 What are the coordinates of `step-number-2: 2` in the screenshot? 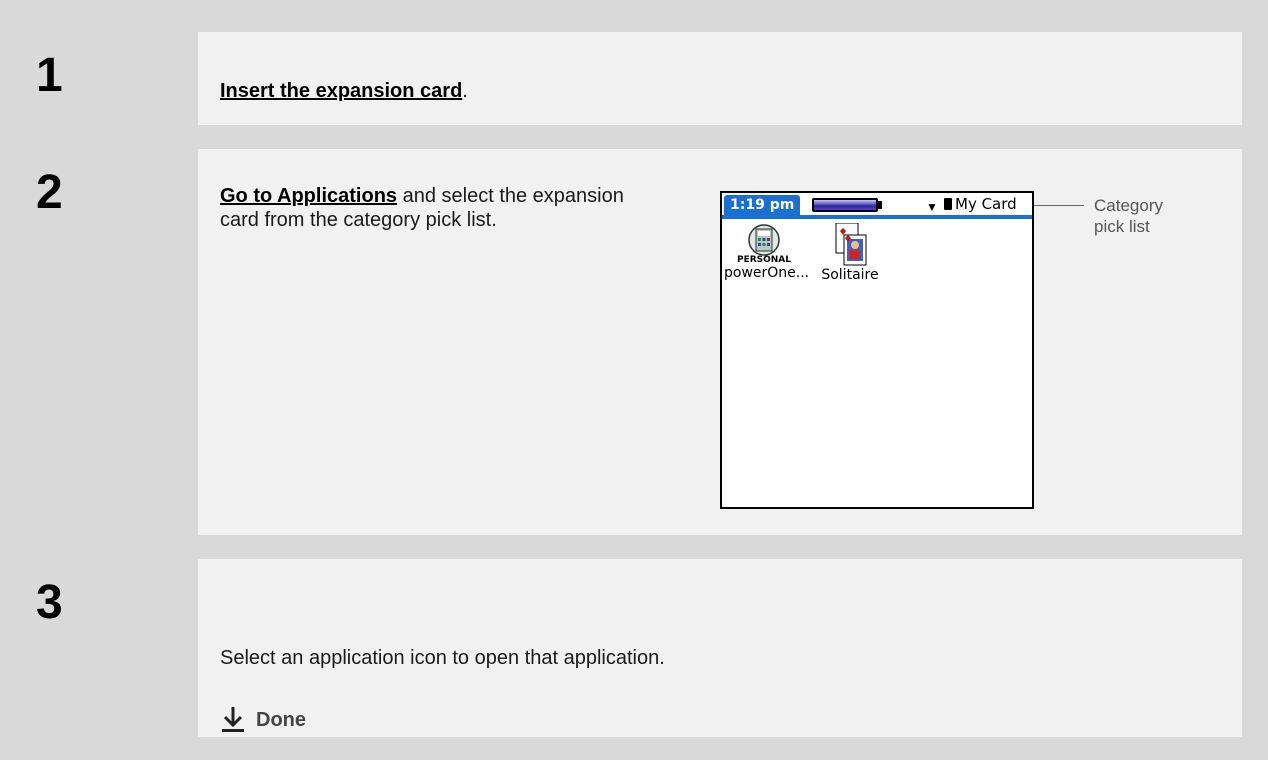 It's located at (49, 192).